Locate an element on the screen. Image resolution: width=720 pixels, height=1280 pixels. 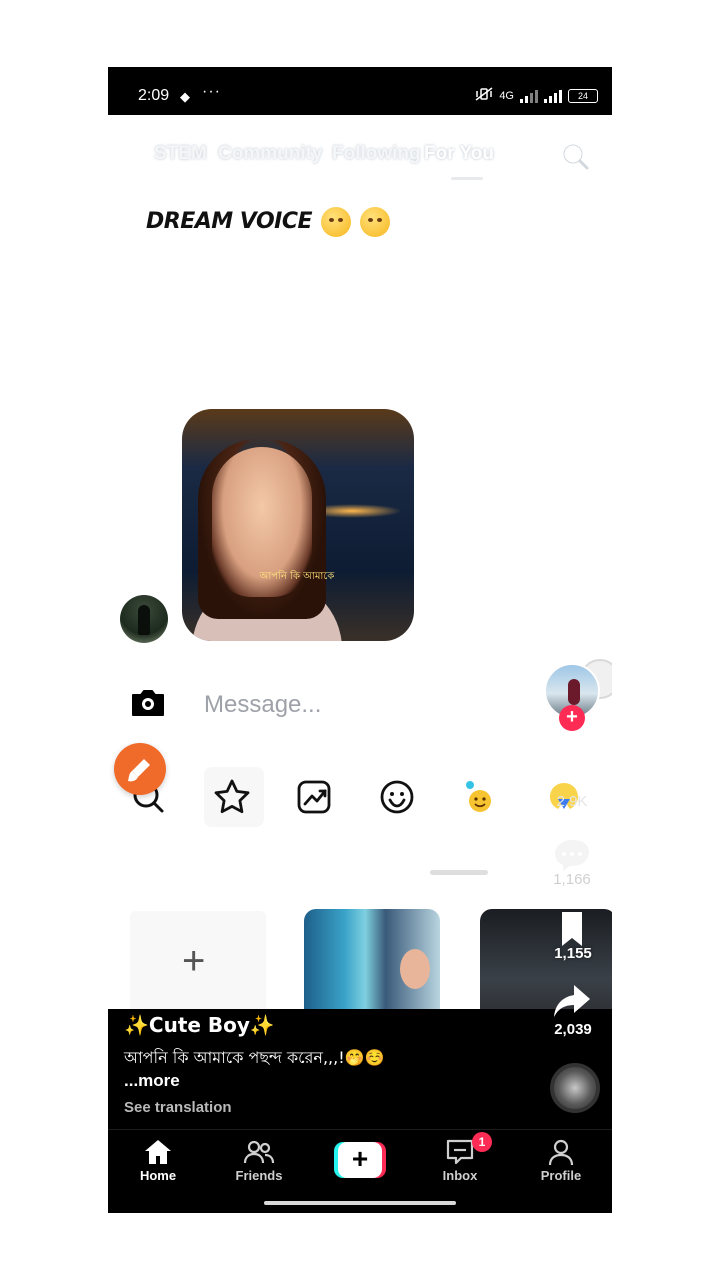
brush-button is located at coordinates (140, 769).